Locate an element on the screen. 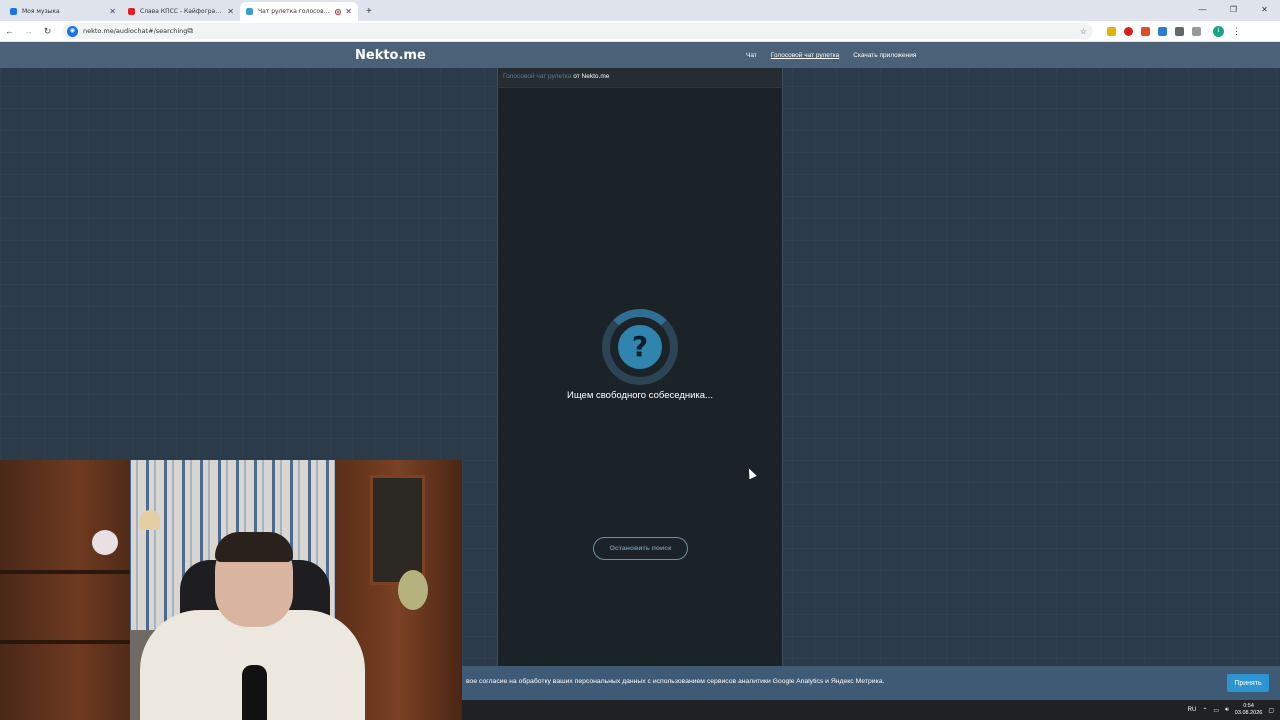 The image size is (1280, 720). site-info-icon: ◉ is located at coordinates (72, 31).